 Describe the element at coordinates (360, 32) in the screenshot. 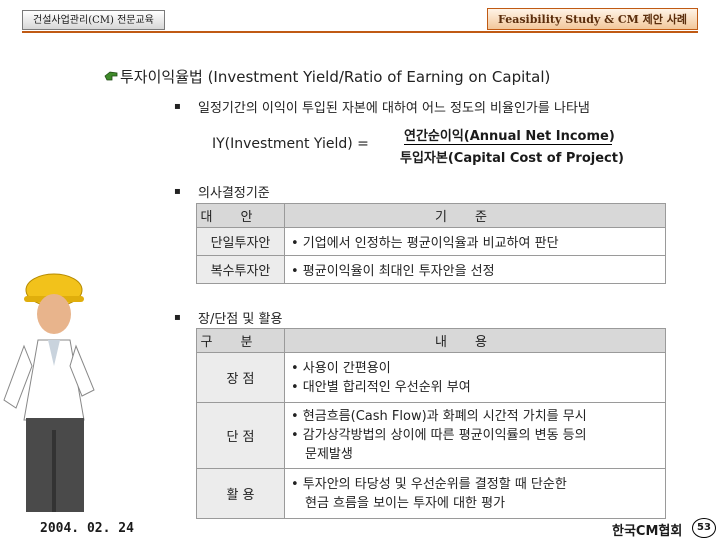

I see `header-divider` at that location.